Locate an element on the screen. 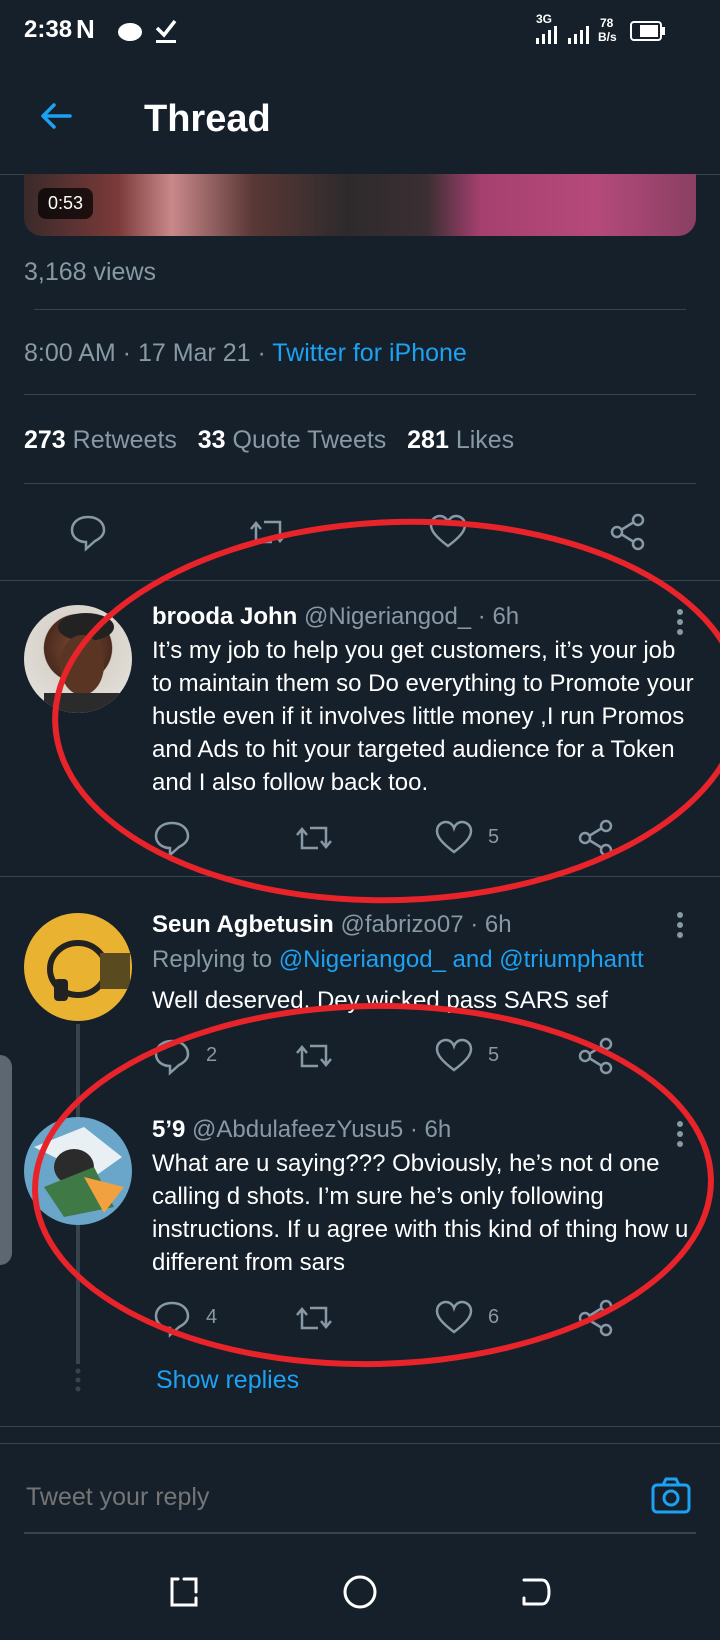 This screenshot has height=1640, width=720. view-count: 3,168 views is located at coordinates (90, 272).